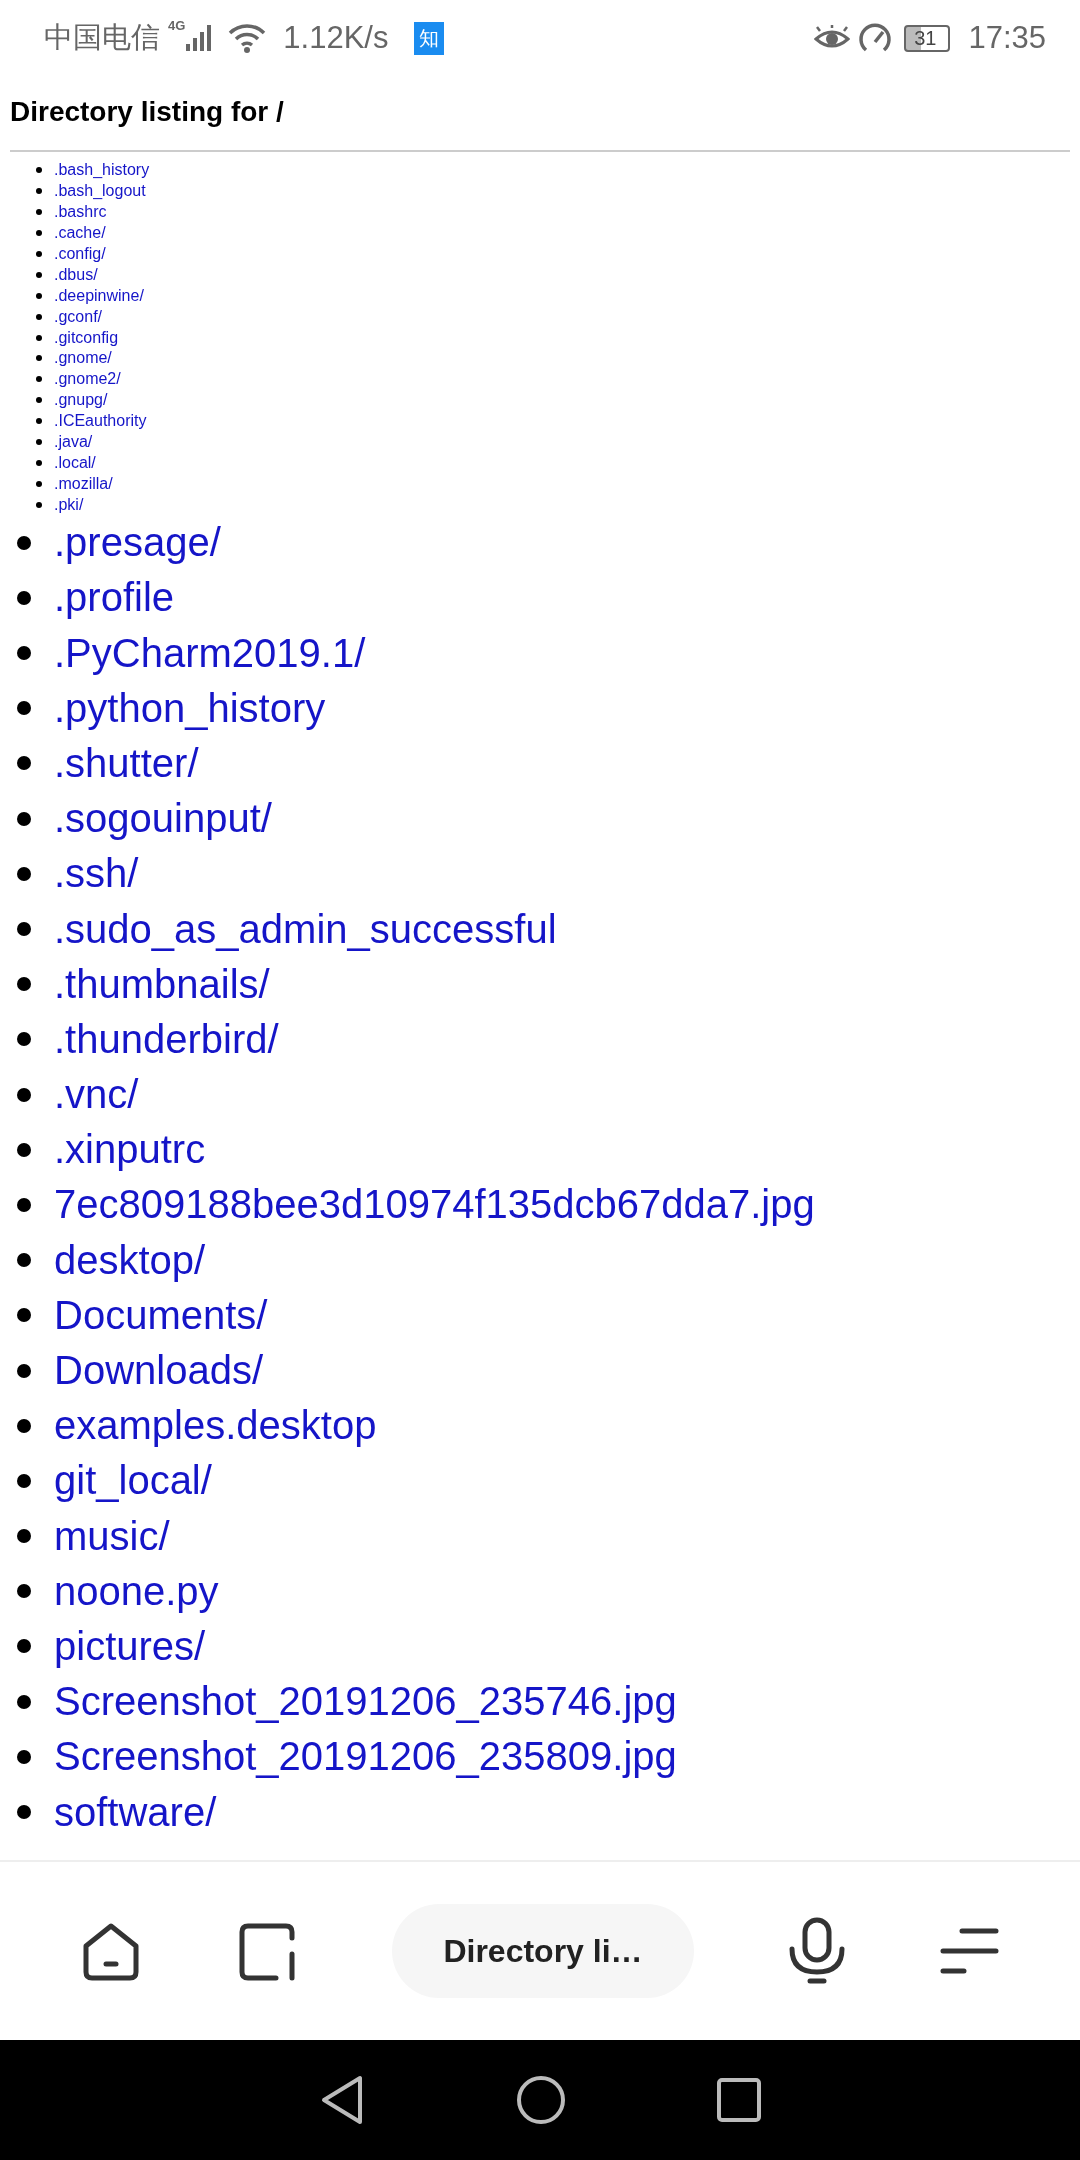  What do you see at coordinates (73, 442) in the screenshot?
I see `file-link: .java/` at bounding box center [73, 442].